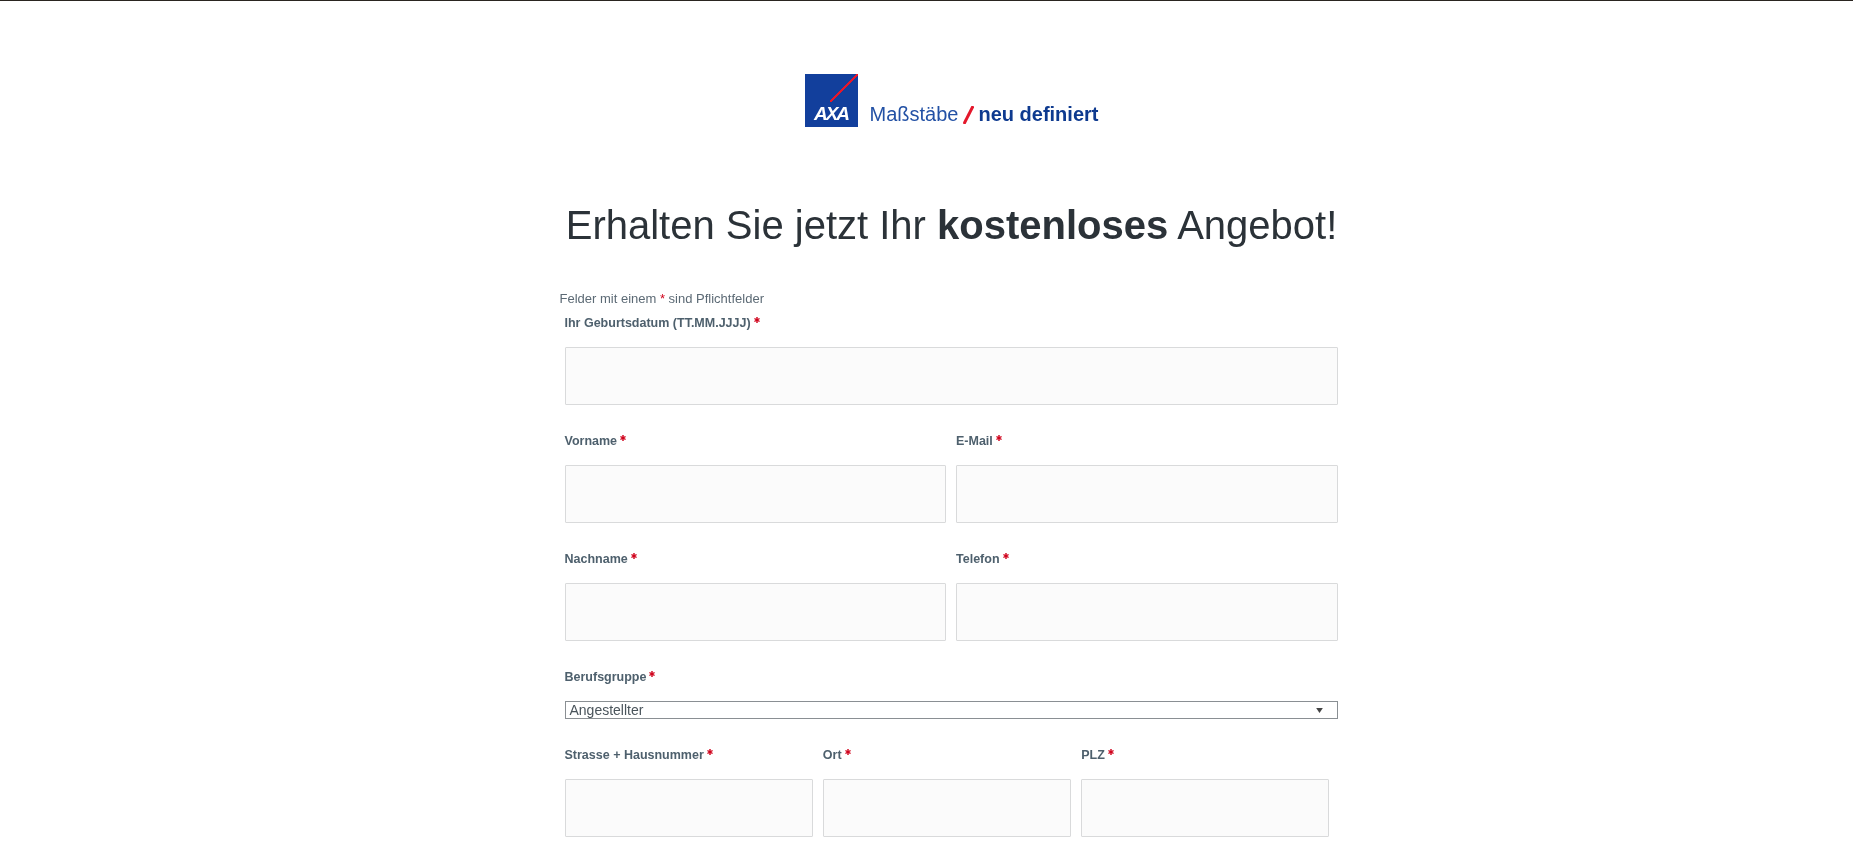 The height and width of the screenshot is (864, 1853). I want to click on field-label: Ort, so click(832, 755).